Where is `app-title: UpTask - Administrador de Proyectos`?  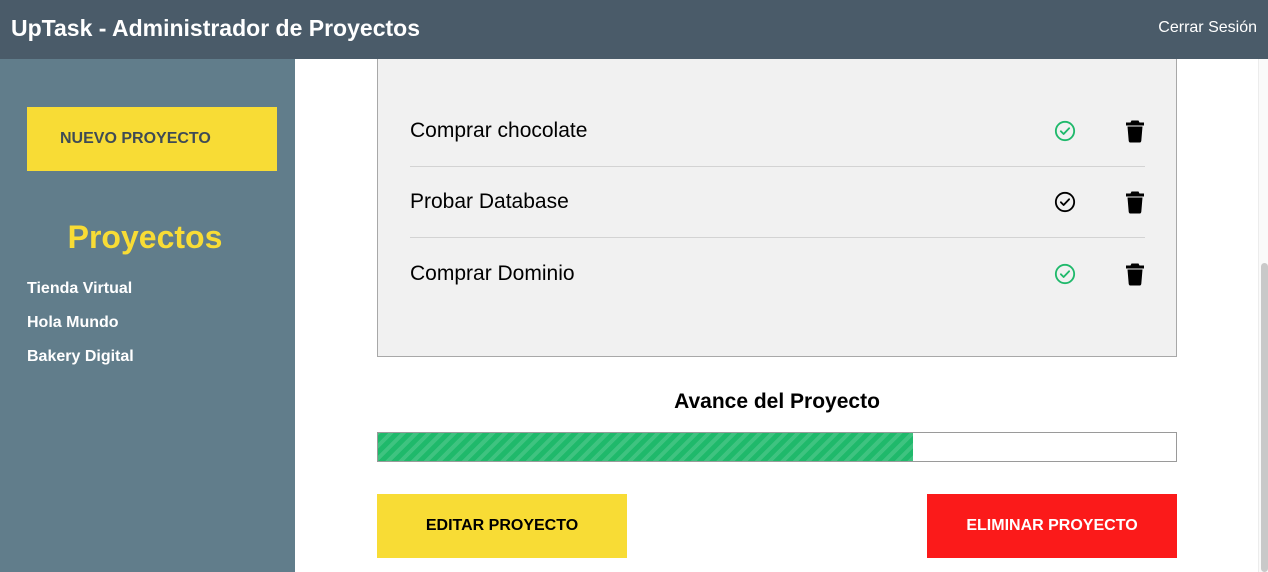 app-title: UpTask - Administrador de Proyectos is located at coordinates (215, 28).